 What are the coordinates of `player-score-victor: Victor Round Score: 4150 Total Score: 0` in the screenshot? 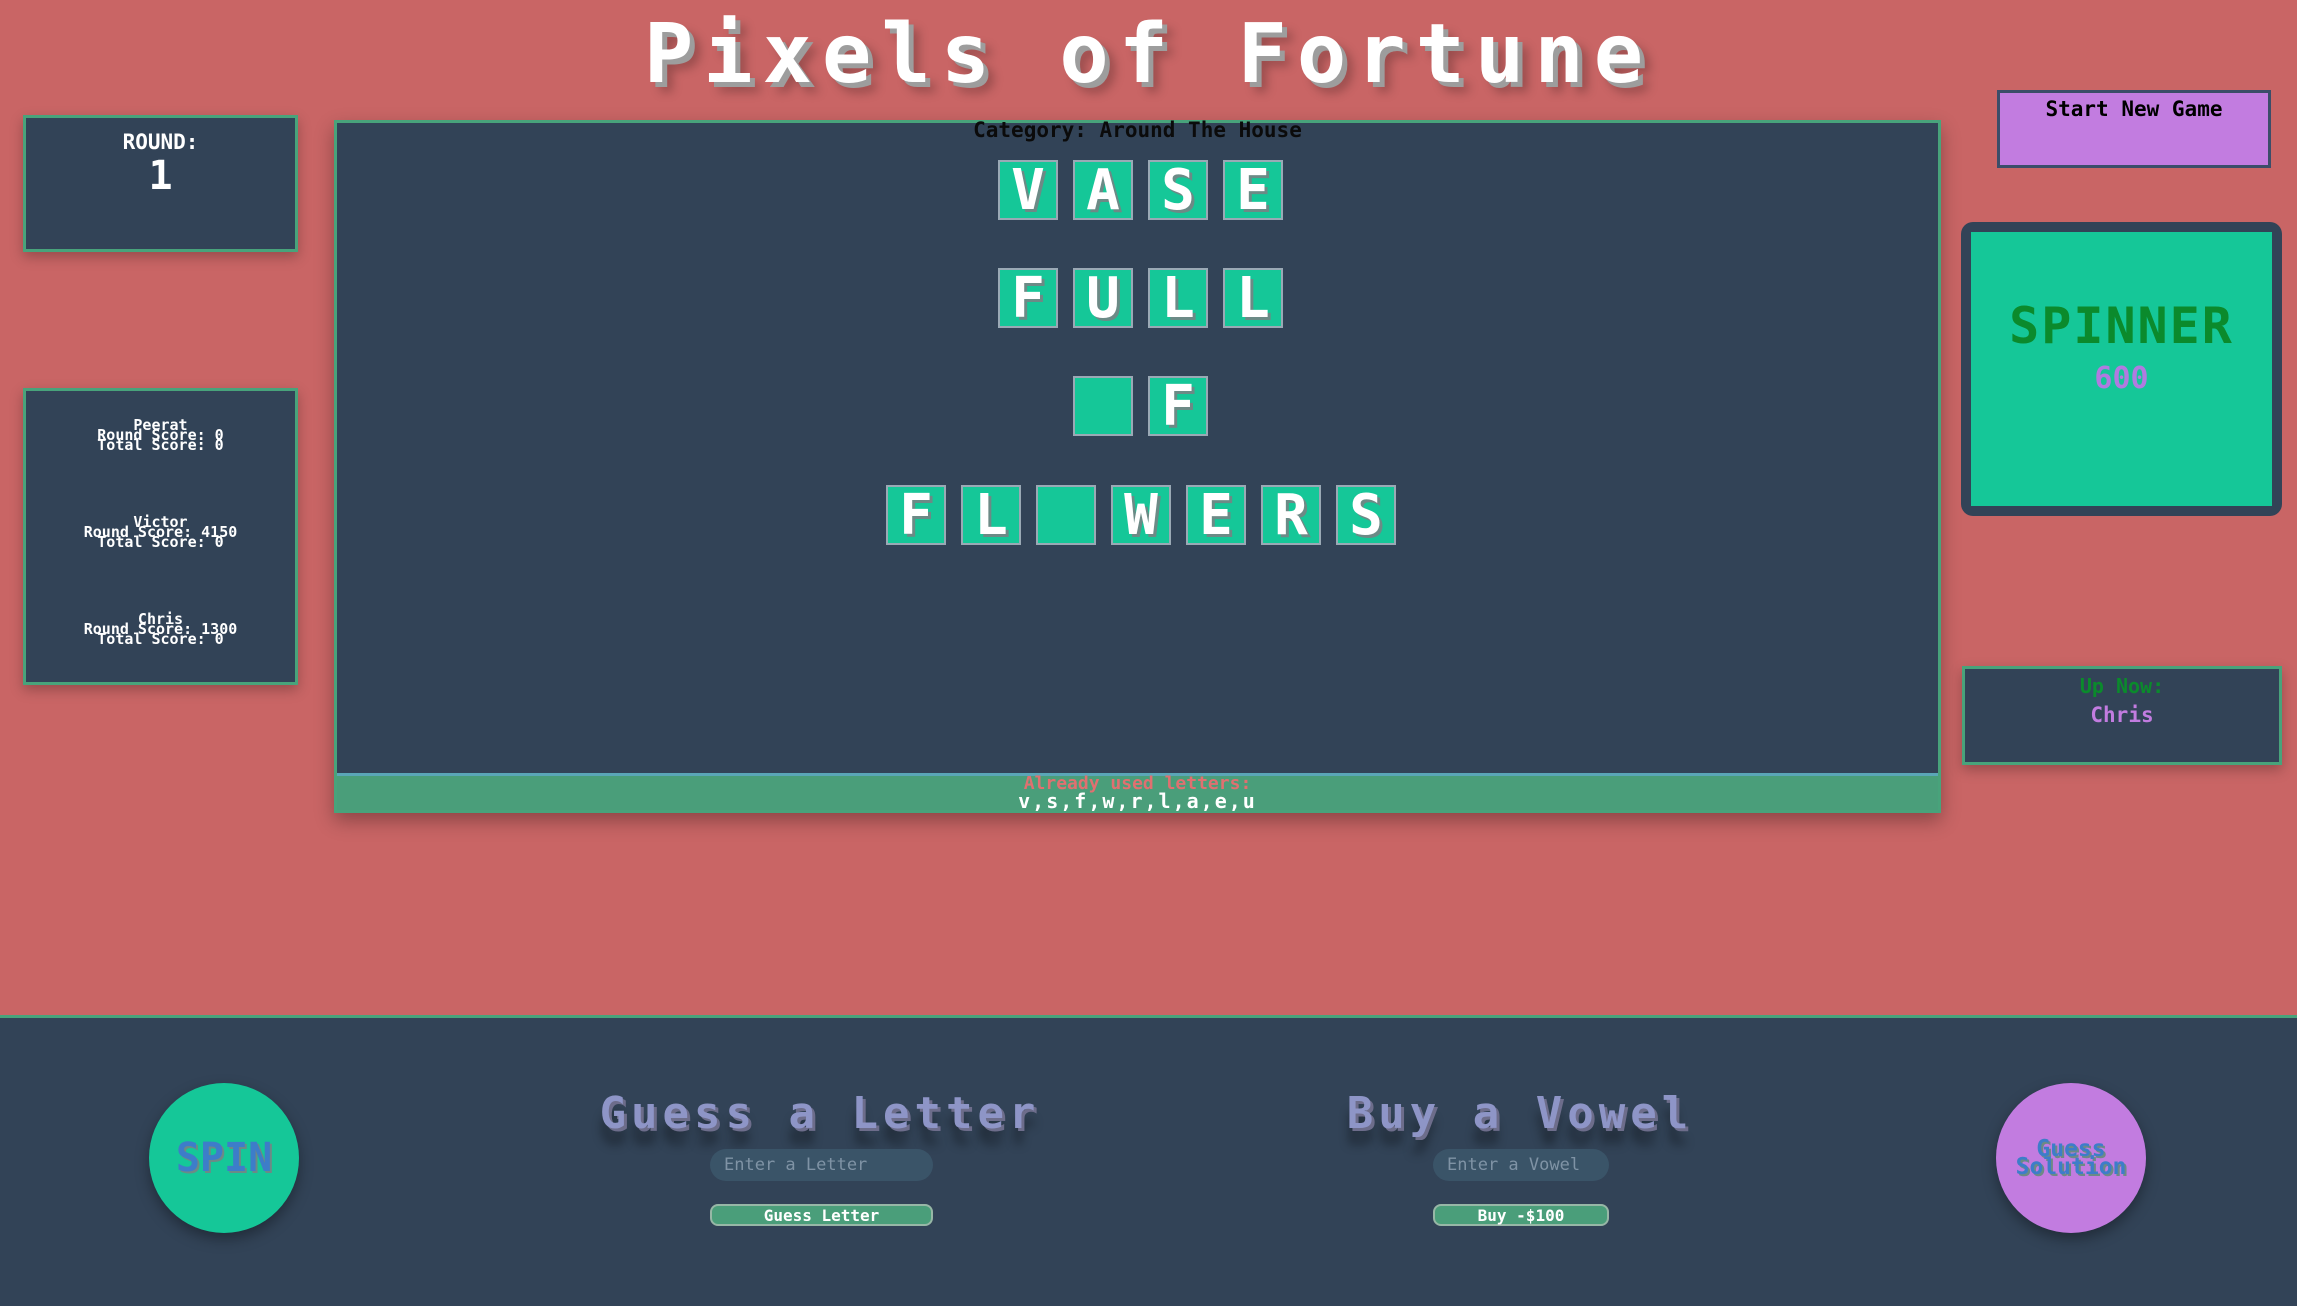 It's located at (160, 533).